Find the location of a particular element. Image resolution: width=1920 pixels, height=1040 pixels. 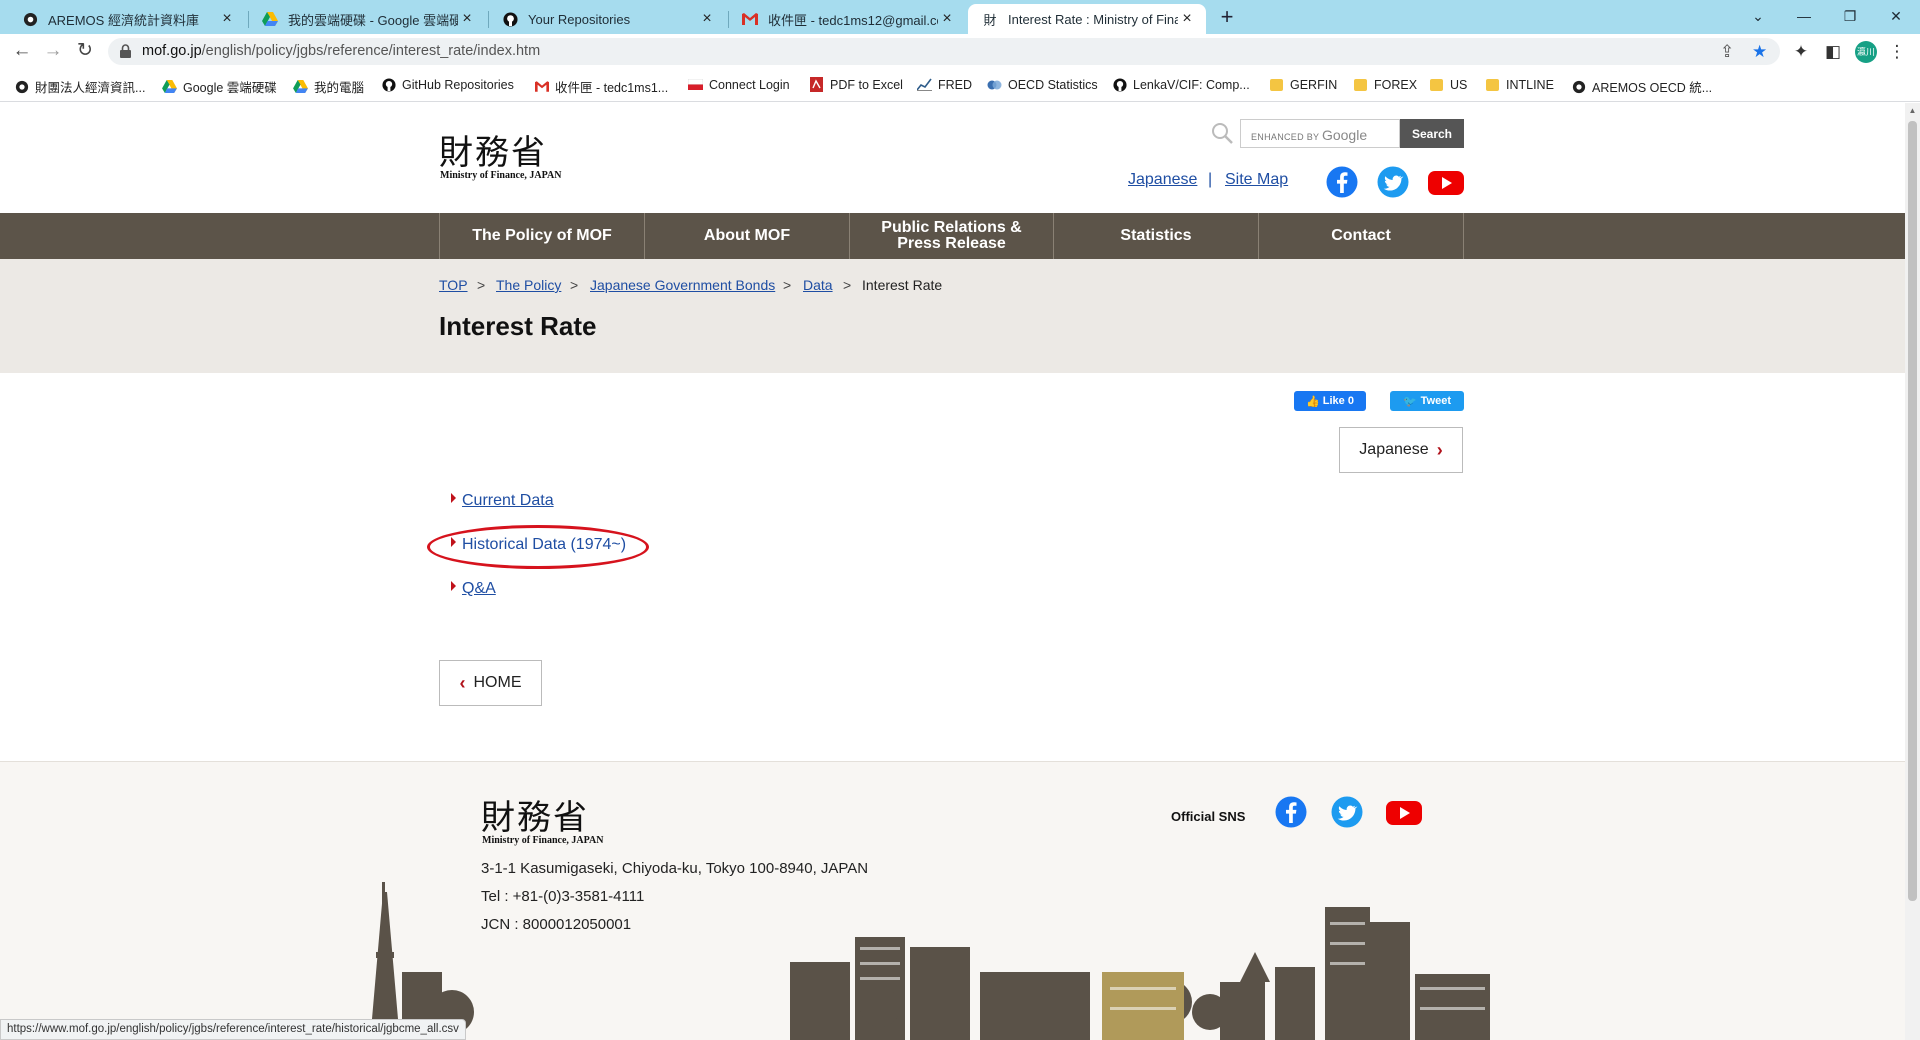

reload-icon: ↻ is located at coordinates (85, 51).